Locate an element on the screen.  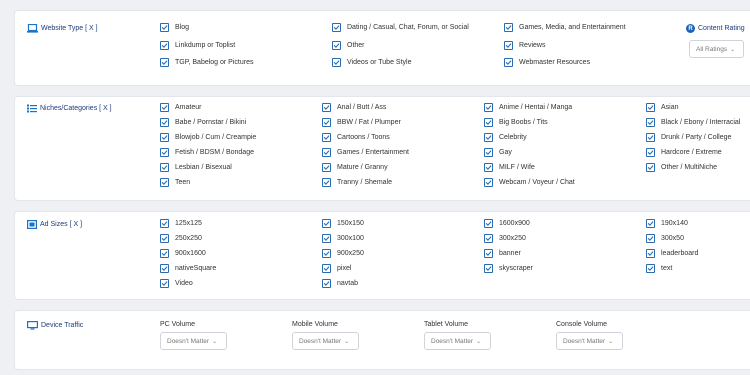
niche-checkbox-item: Games / Entertainment is located at coordinates (365, 152).